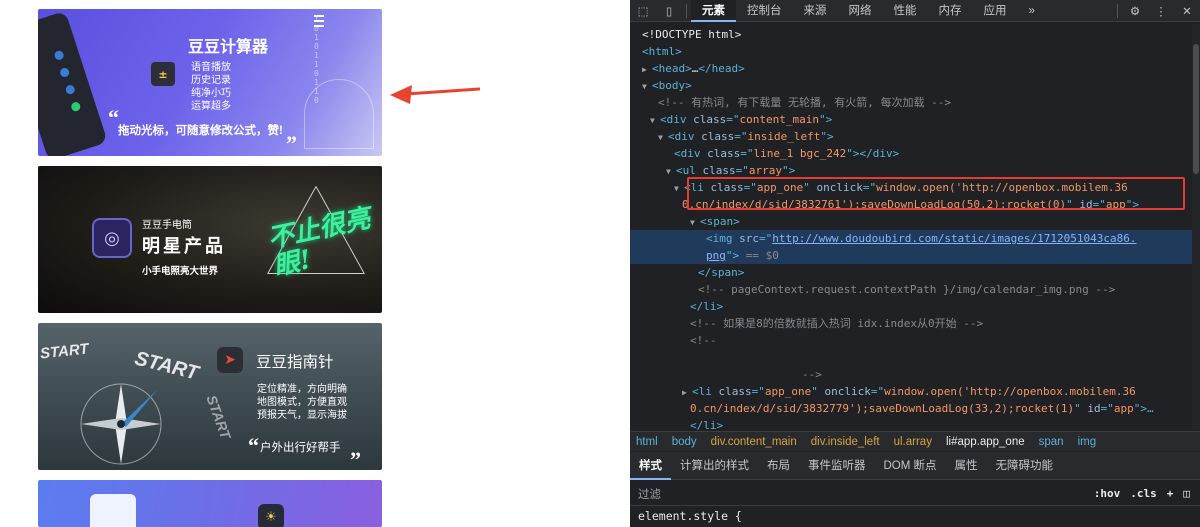 The height and width of the screenshot is (527, 1200). What do you see at coordinates (911, 102) in the screenshot?
I see `dom-node-line: <!-- 有热词, 有下载量 无轮播, 有火箭, 每次加载 -->` at bounding box center [911, 102].